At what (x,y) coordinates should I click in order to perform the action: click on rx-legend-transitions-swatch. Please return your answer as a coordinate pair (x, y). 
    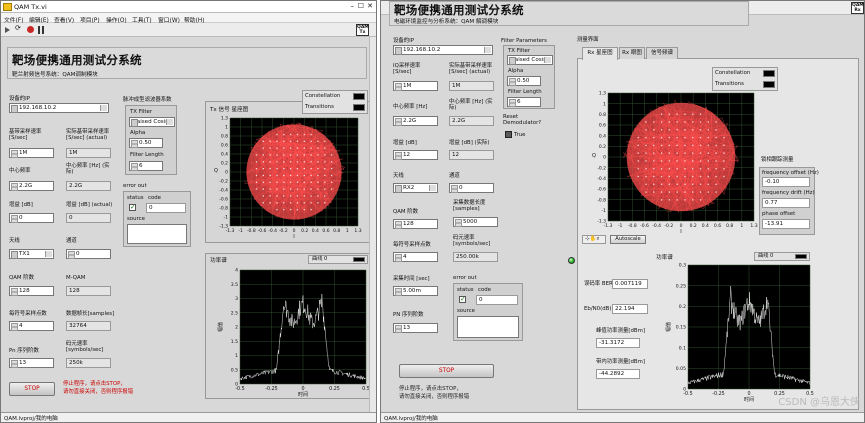
    Looking at the image, I should click on (769, 84).